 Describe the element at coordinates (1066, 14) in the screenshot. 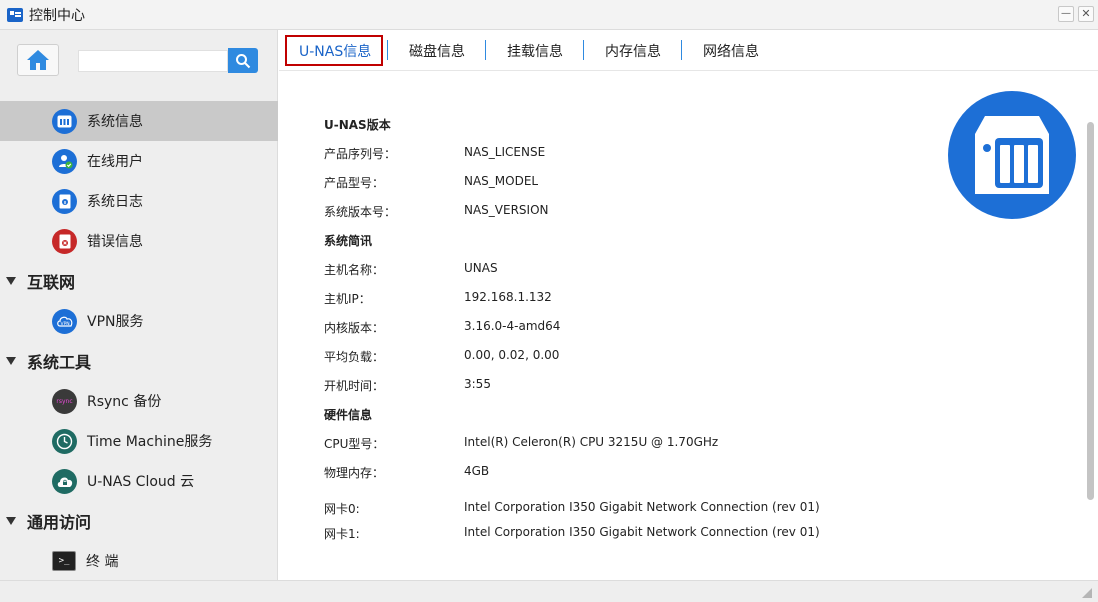

I see `minimize-button: —` at that location.